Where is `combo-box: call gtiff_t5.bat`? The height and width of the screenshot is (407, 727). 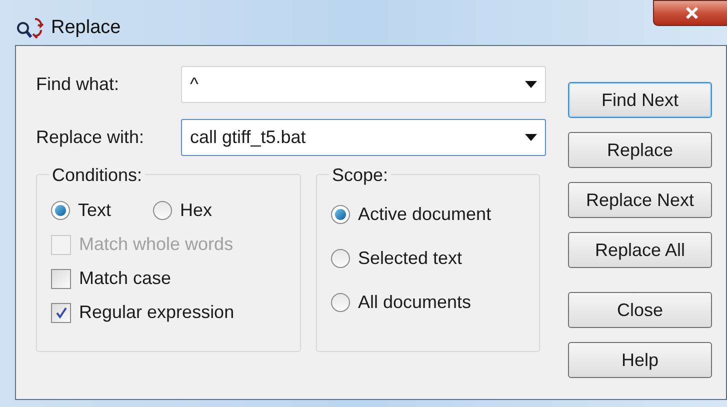 combo-box: call gtiff_t5.bat is located at coordinates (363, 137).